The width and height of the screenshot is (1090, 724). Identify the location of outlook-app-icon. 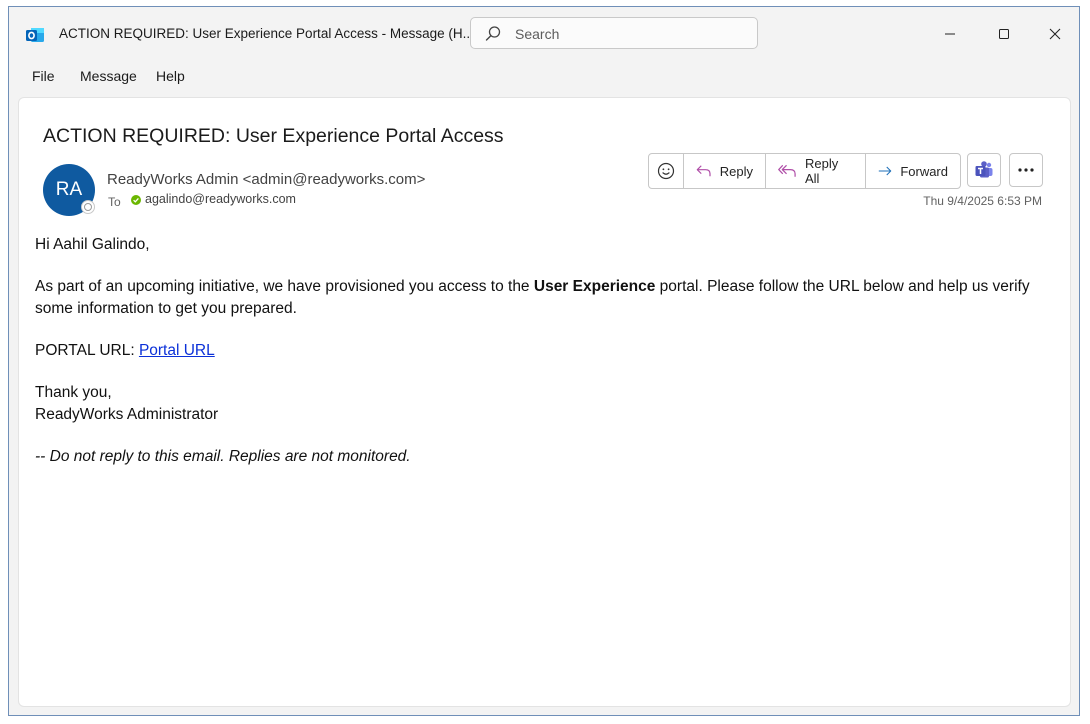
(35, 35).